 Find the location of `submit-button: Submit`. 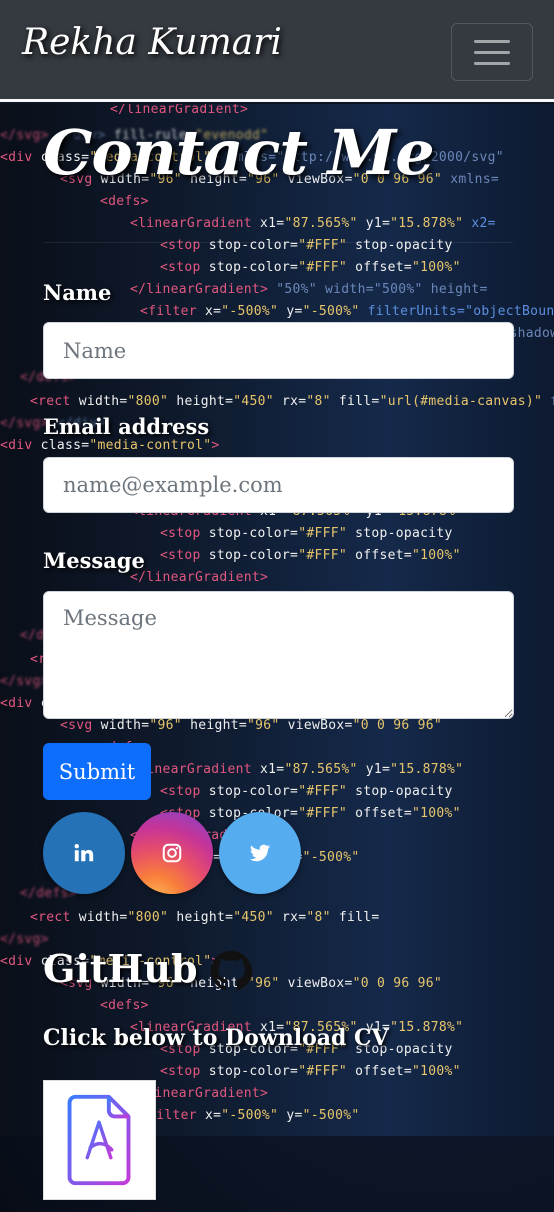

submit-button: Submit is located at coordinates (97, 771).